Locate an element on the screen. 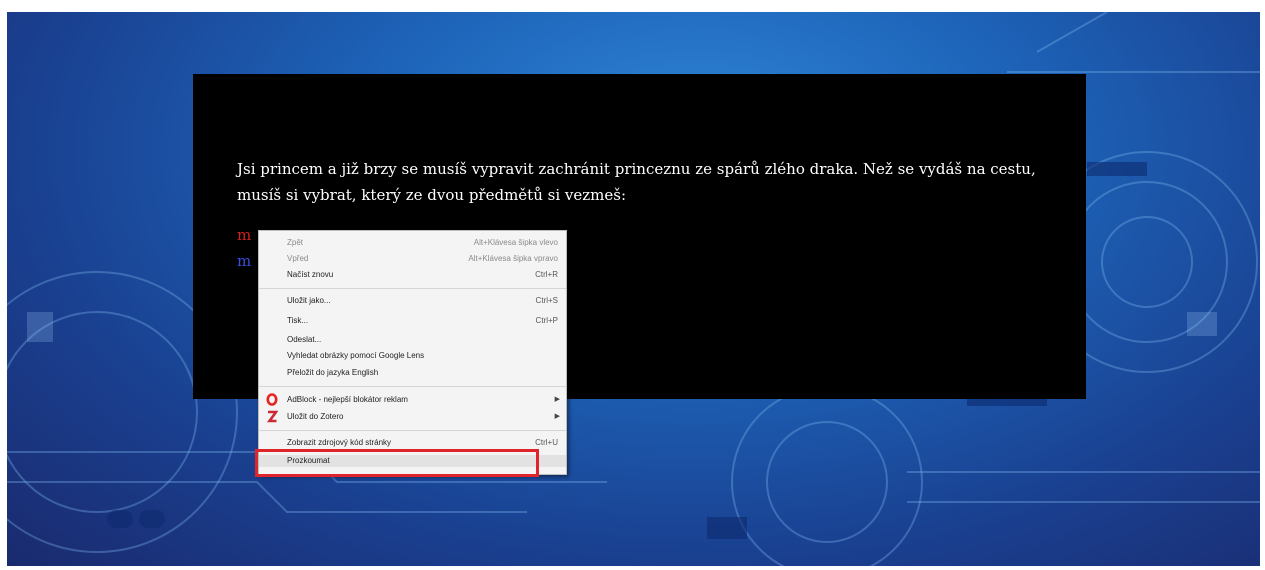 The image size is (1265, 570). menu-item-adblock: AdBlock - nejlepší blokátor reklam ▶ is located at coordinates (412, 399).